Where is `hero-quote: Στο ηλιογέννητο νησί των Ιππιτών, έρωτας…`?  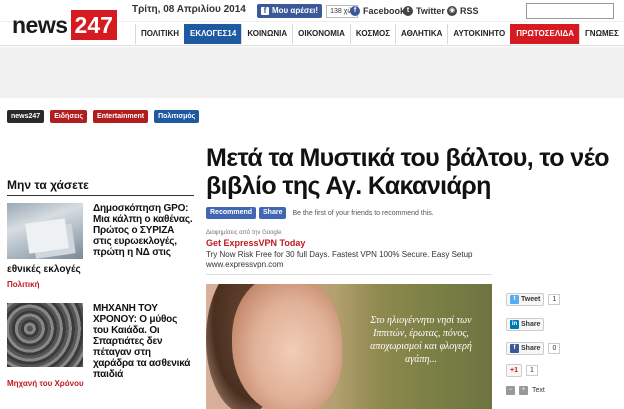
hero-quote: Στο ηλιογέννητο νησί των Ιππιτών, έρωτας… is located at coordinates (421, 340).